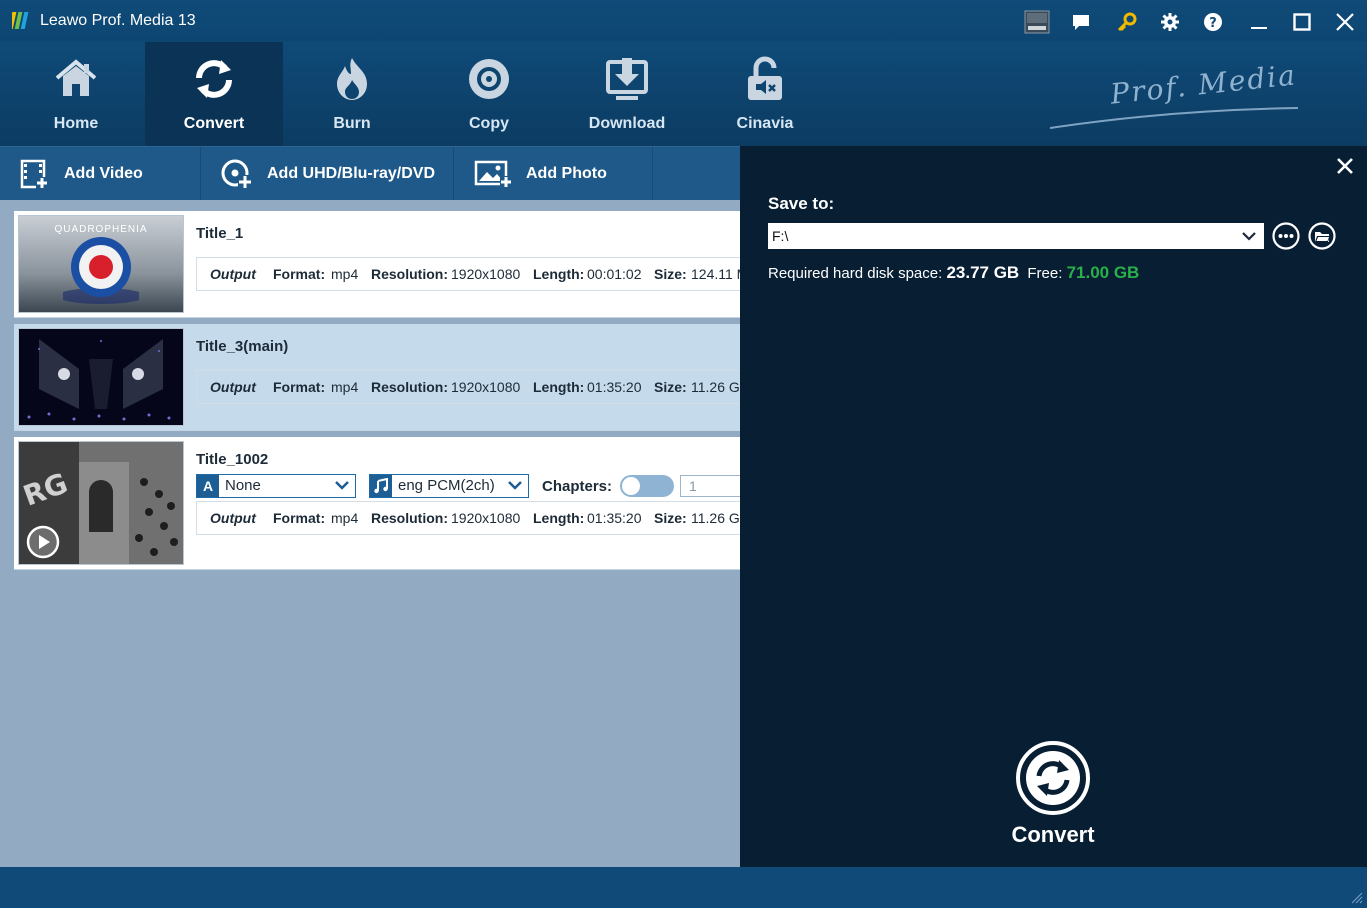 Image resolution: width=1367 pixels, height=908 pixels. I want to click on track-controls: A None eng PCM(2ch) Chapters: 1, so click(468, 486).